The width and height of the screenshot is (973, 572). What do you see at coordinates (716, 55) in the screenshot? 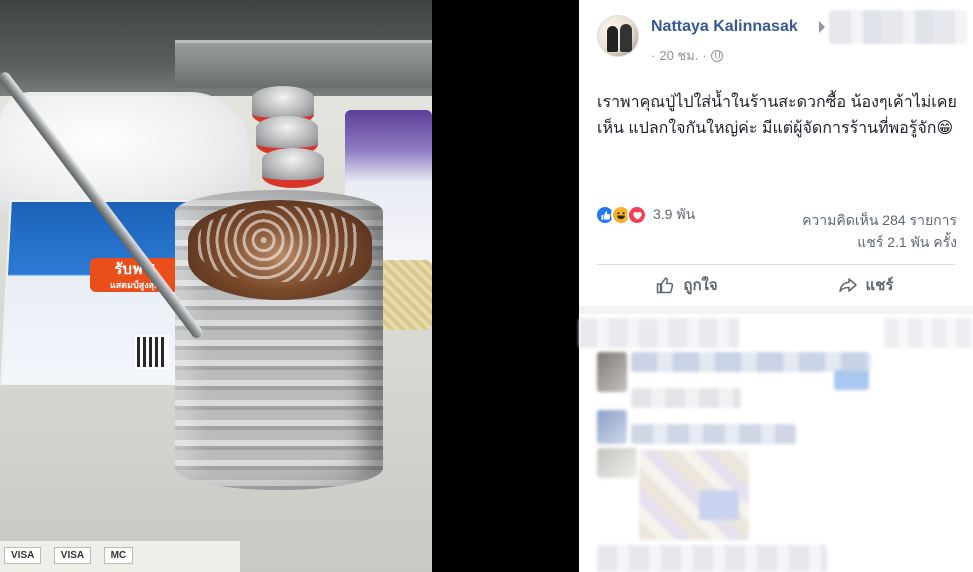
I see `globe-icon` at bounding box center [716, 55].